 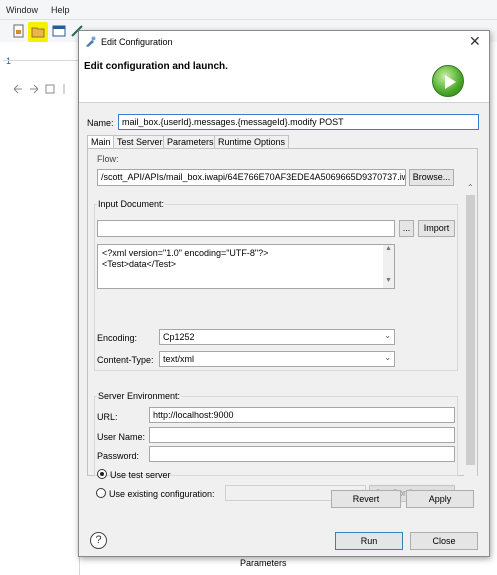 What do you see at coordinates (190, 141) in the screenshot?
I see `tab-parameters: Parameters` at bounding box center [190, 141].